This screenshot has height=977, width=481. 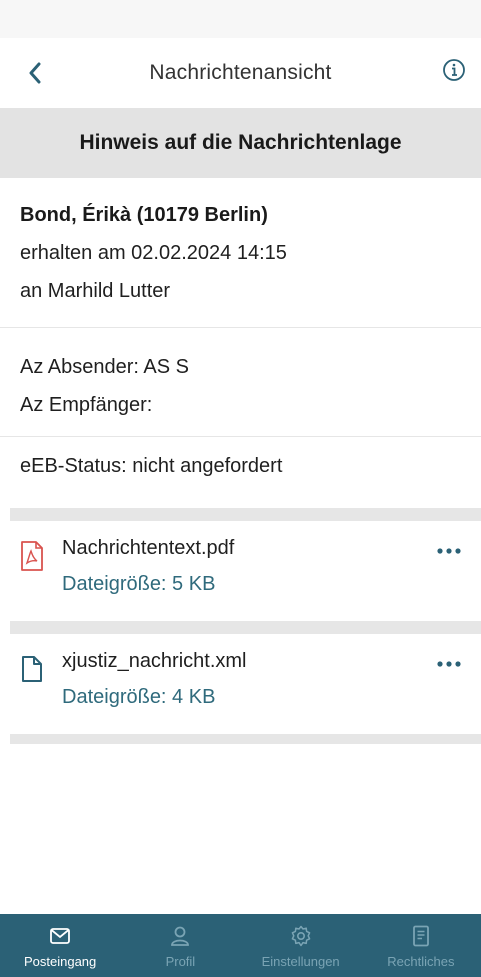 I want to click on az-recipient: Az Empfänger:, so click(x=86, y=405).